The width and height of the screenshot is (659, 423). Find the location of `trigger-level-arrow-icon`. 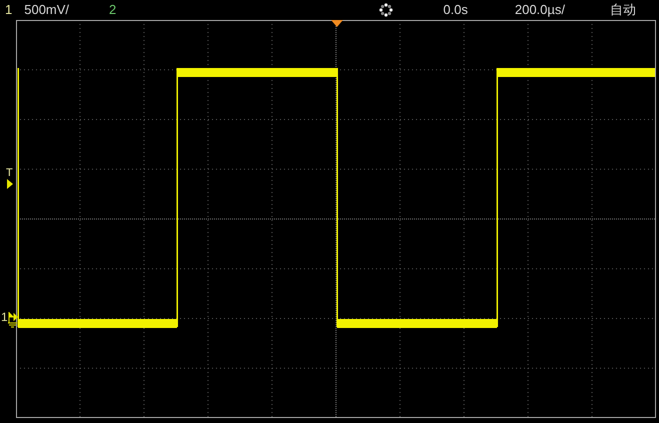

trigger-level-arrow-icon is located at coordinates (10, 184).